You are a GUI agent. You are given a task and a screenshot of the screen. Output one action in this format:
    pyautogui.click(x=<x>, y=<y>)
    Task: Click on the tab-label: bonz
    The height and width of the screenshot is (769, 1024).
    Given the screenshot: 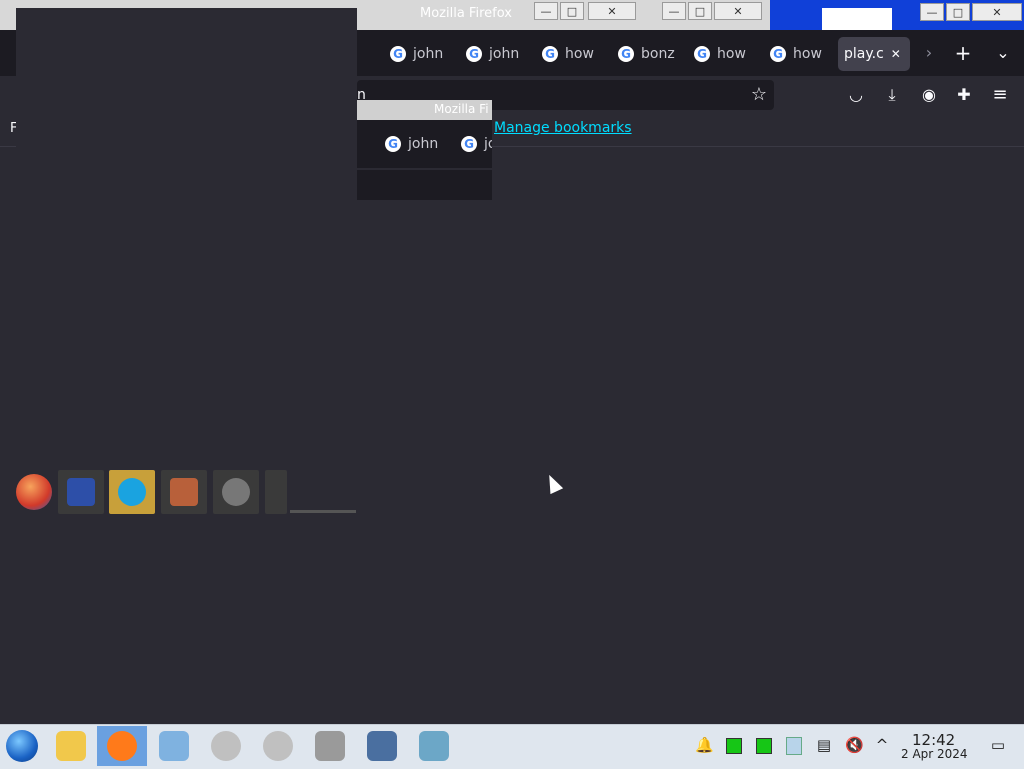 What is the action you would take?
    pyautogui.click(x=658, y=54)
    